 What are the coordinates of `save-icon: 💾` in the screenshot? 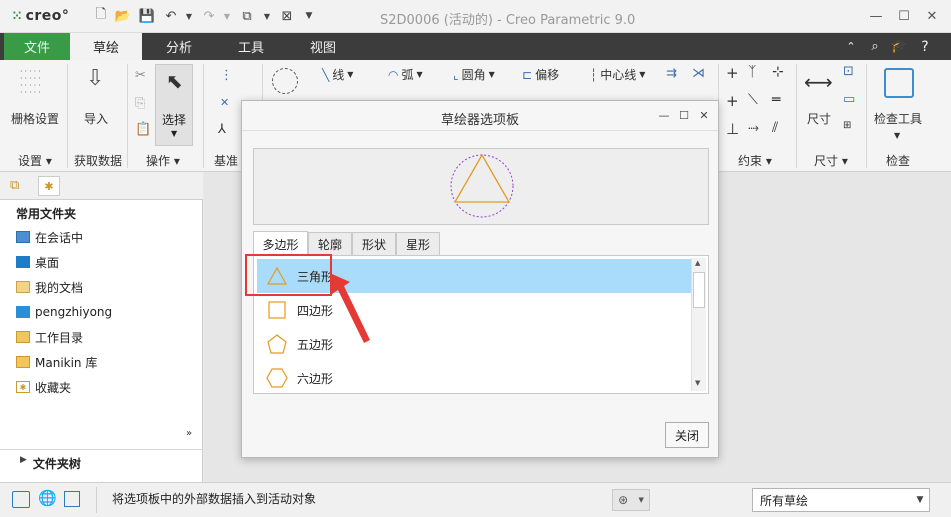 It's located at (147, 16).